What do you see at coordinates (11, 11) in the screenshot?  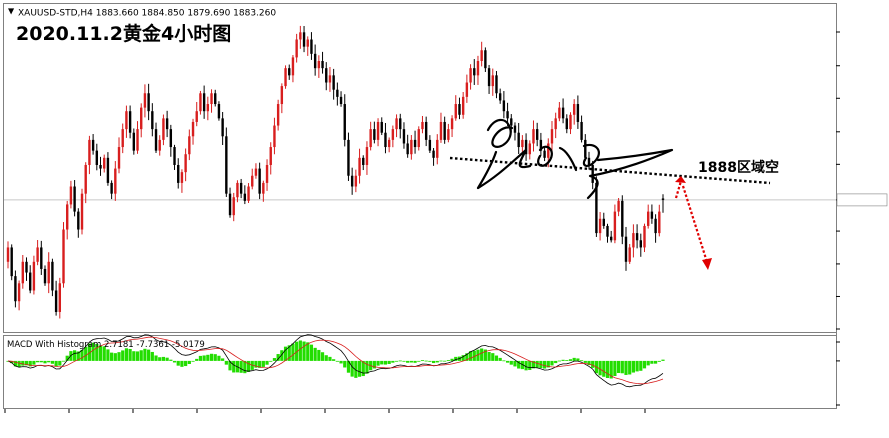 I see `collapse-triangle-icon: ▼` at bounding box center [11, 11].